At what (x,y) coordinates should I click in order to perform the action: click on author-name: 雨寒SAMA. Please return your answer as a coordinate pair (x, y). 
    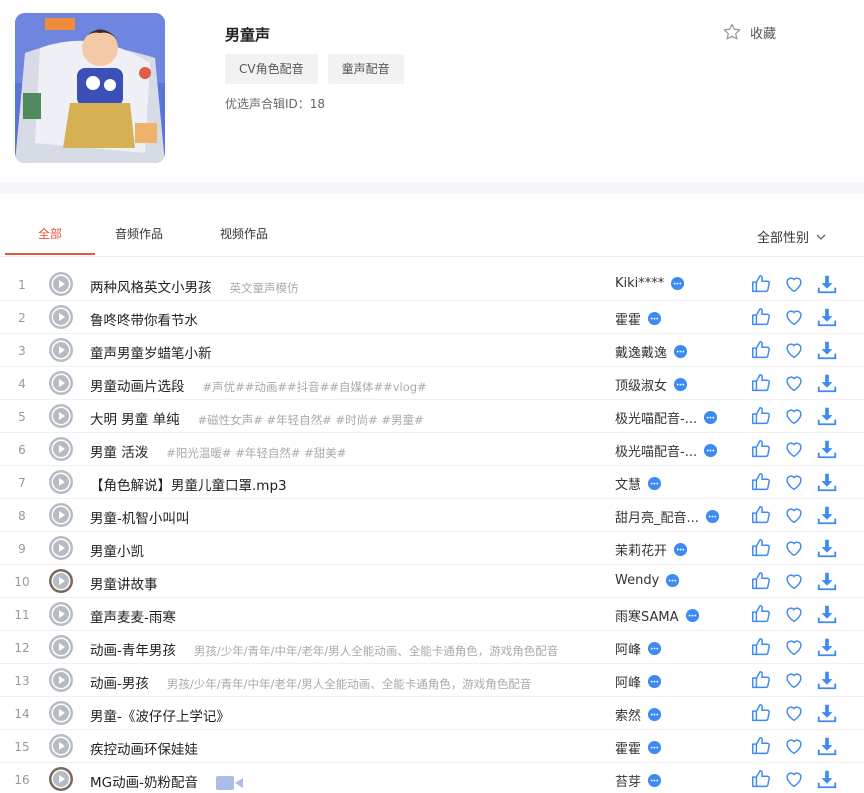
    Looking at the image, I should click on (647, 615).